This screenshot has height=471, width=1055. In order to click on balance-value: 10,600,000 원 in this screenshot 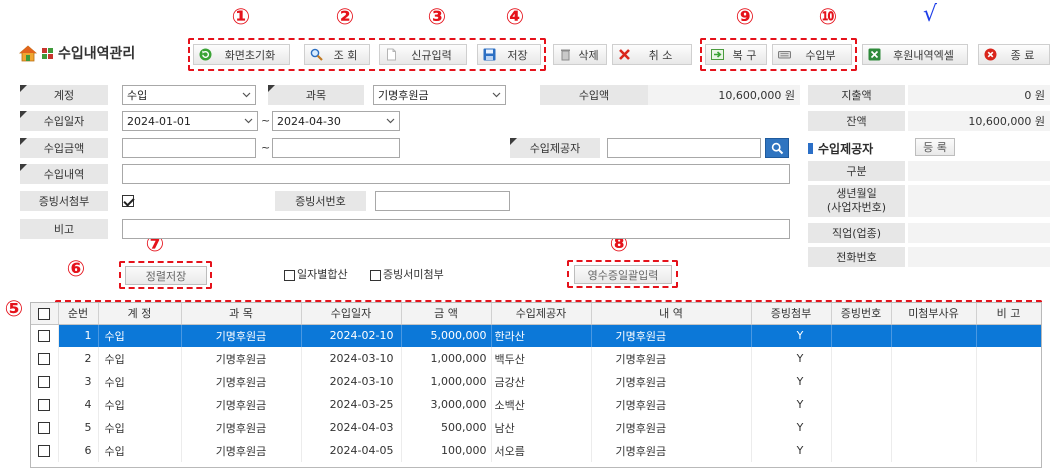, I will do `click(979, 121)`.